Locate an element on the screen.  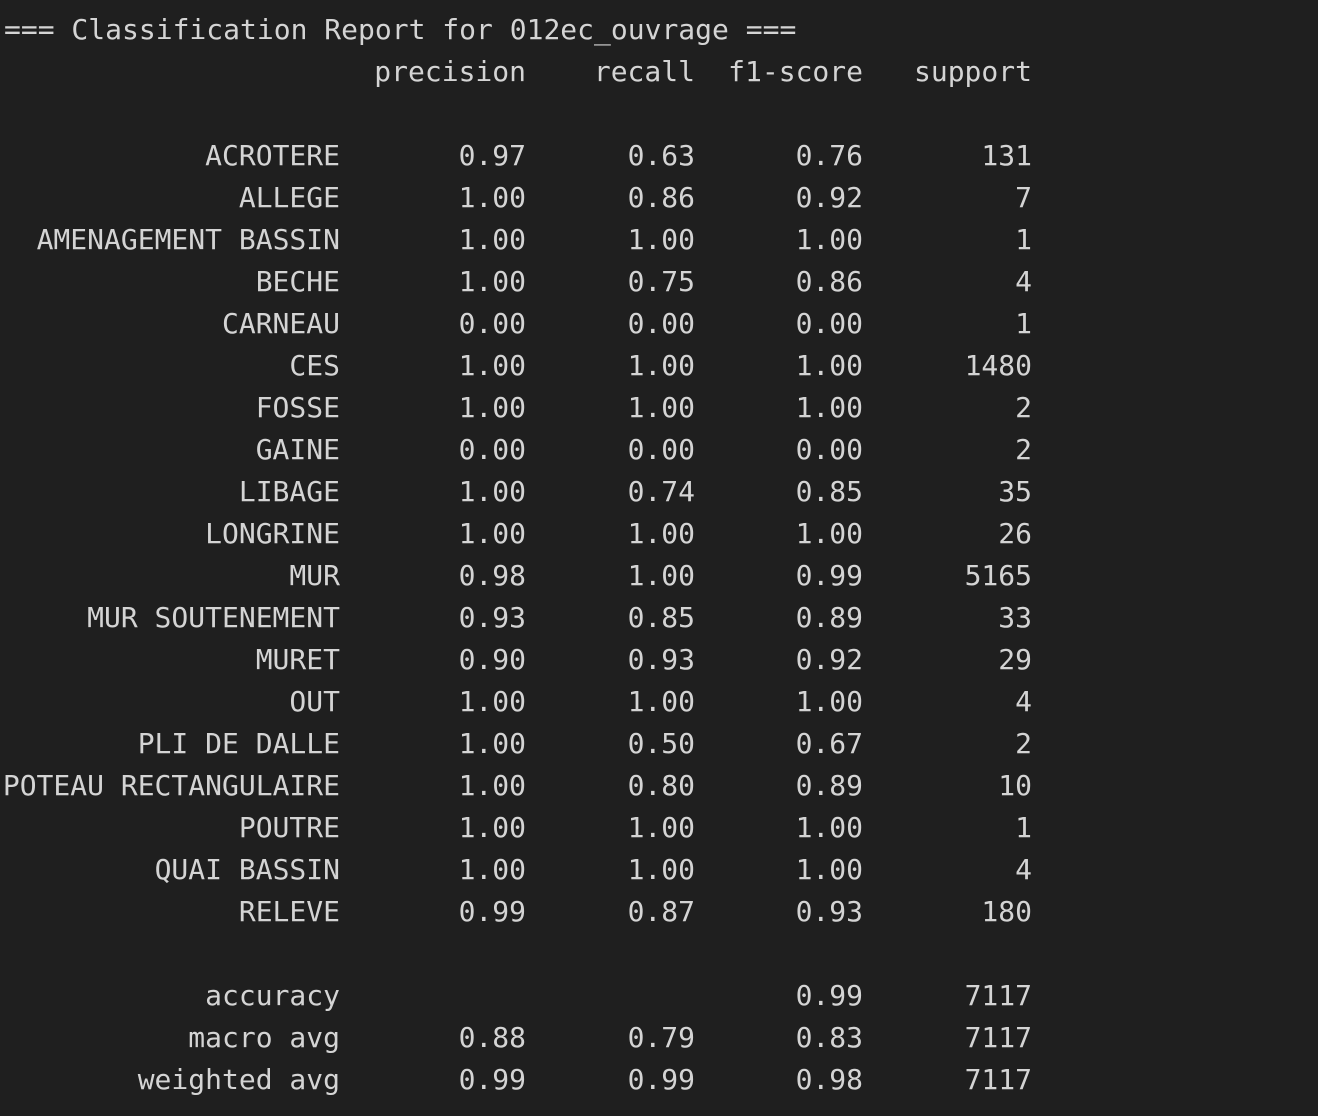
row-recall: 0.75 is located at coordinates (661, 281).